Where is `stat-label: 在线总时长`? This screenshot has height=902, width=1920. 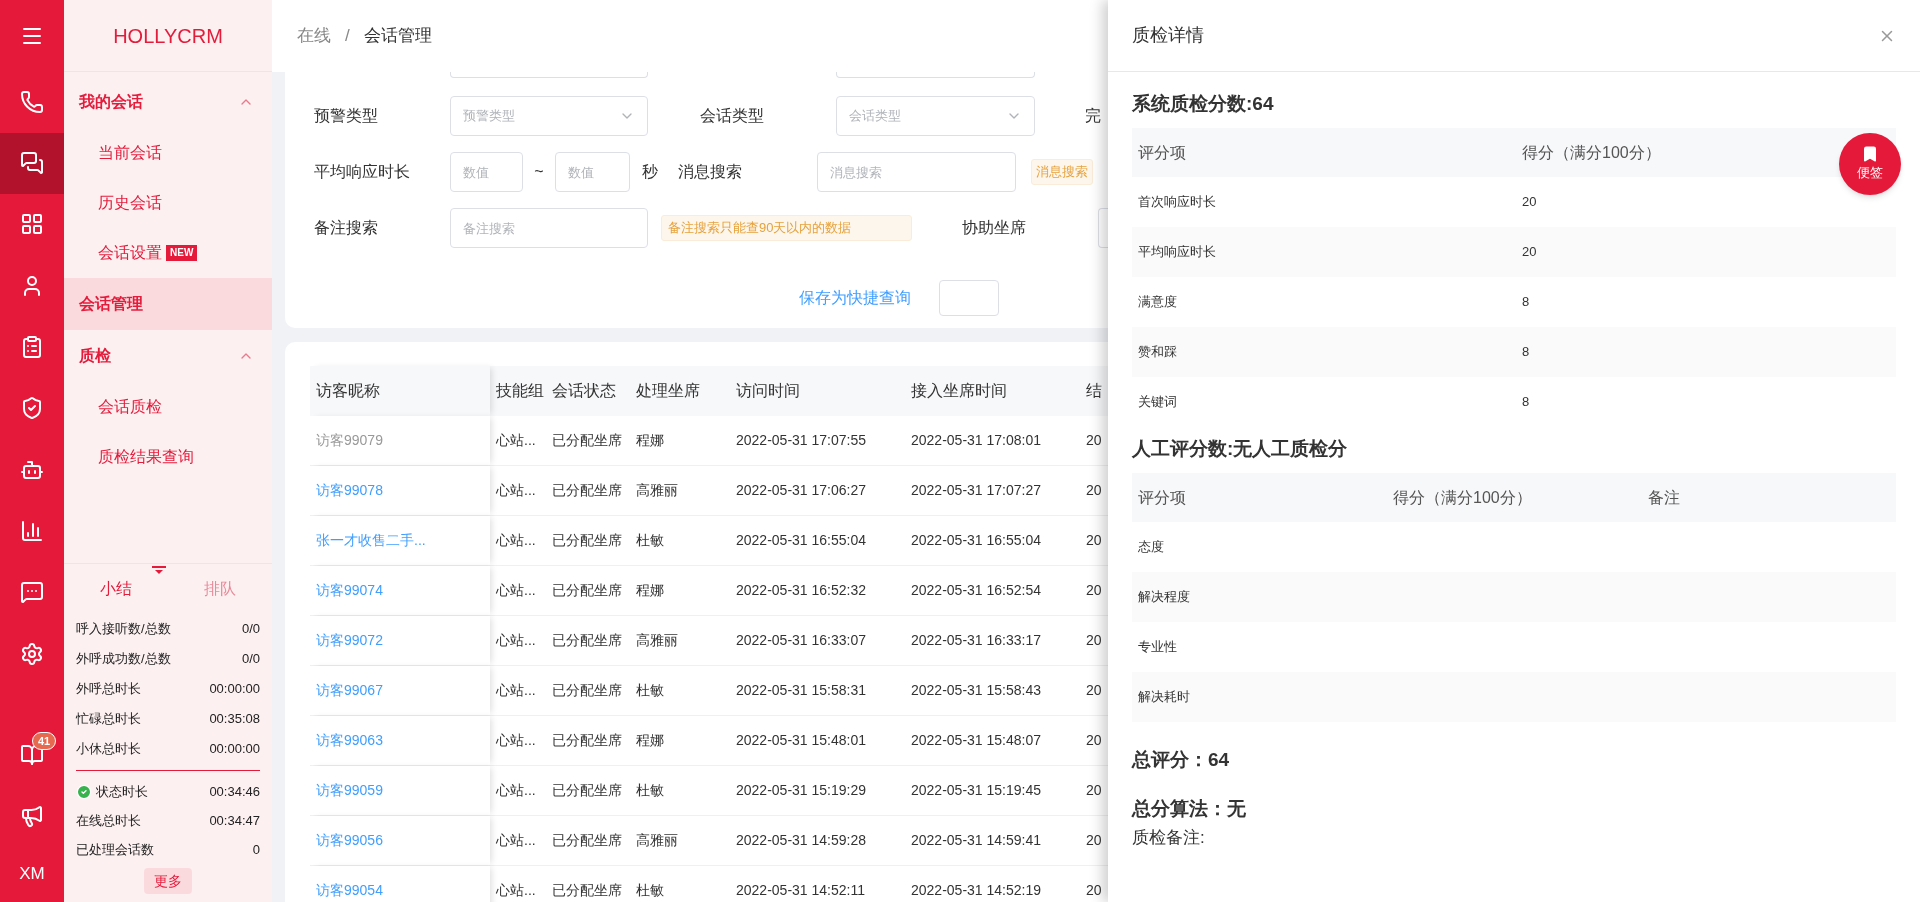 stat-label: 在线总时长 is located at coordinates (108, 820).